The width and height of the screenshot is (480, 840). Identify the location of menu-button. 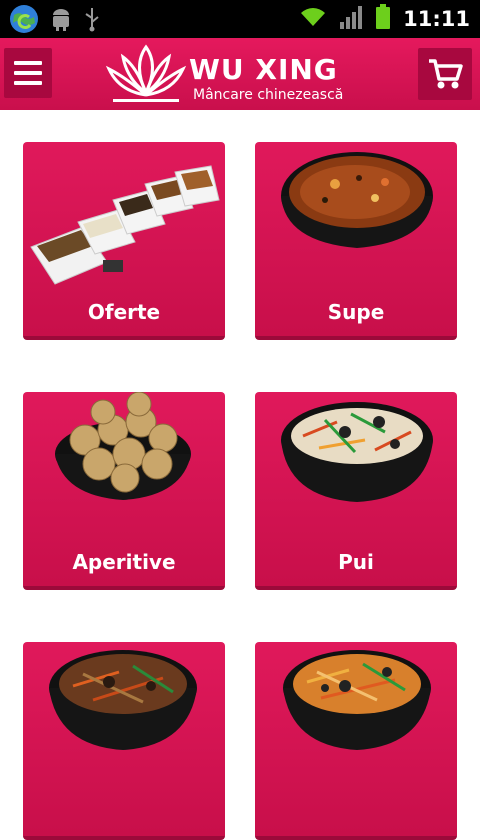
(28, 73).